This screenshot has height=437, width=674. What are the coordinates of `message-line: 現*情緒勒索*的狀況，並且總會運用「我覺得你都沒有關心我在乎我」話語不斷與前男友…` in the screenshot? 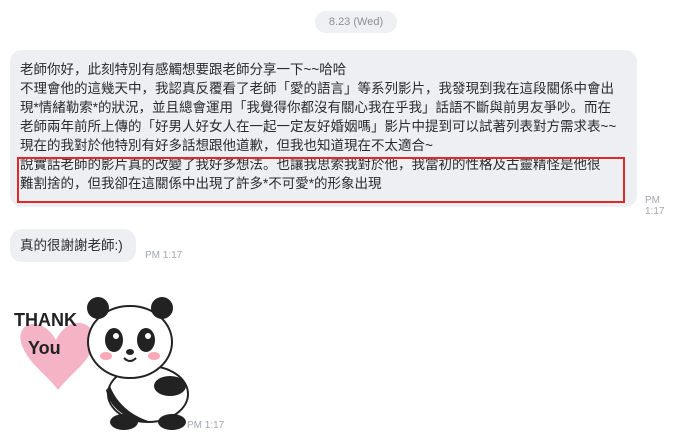 It's located at (316, 107).